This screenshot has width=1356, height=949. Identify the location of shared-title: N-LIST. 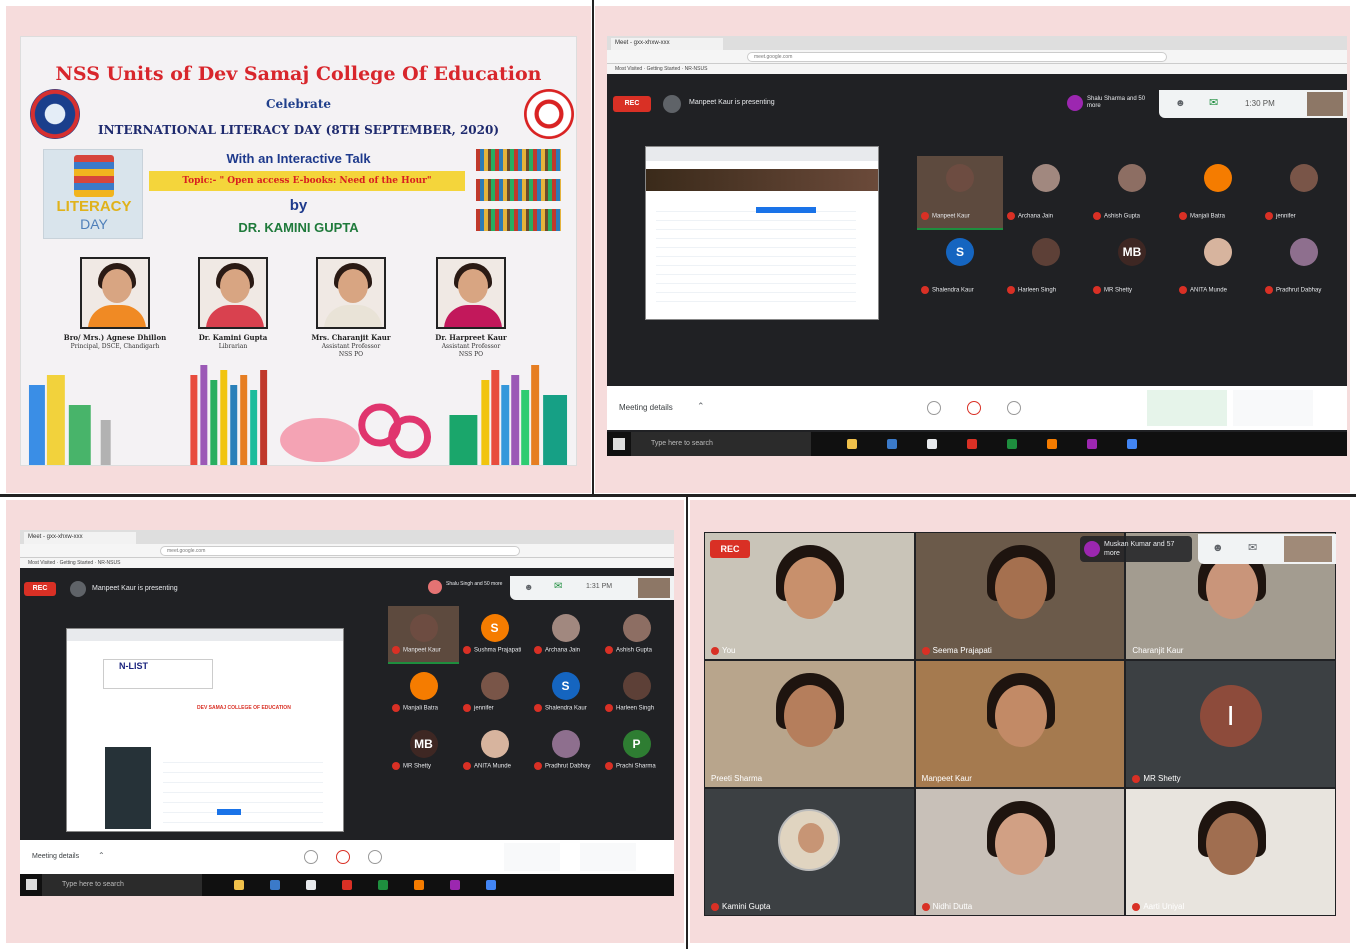
(133, 666).